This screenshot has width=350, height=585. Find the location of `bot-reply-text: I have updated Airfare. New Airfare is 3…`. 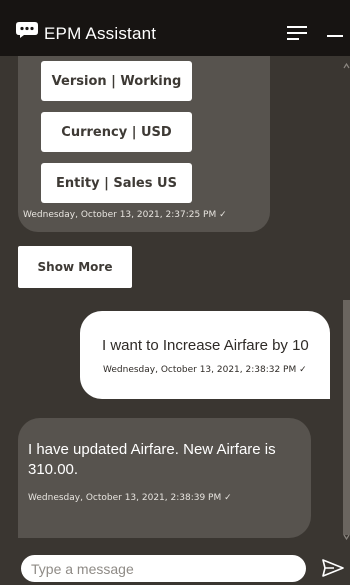

bot-reply-text: I have updated Airfare. New Airfare is 3… is located at coordinates (152, 459).